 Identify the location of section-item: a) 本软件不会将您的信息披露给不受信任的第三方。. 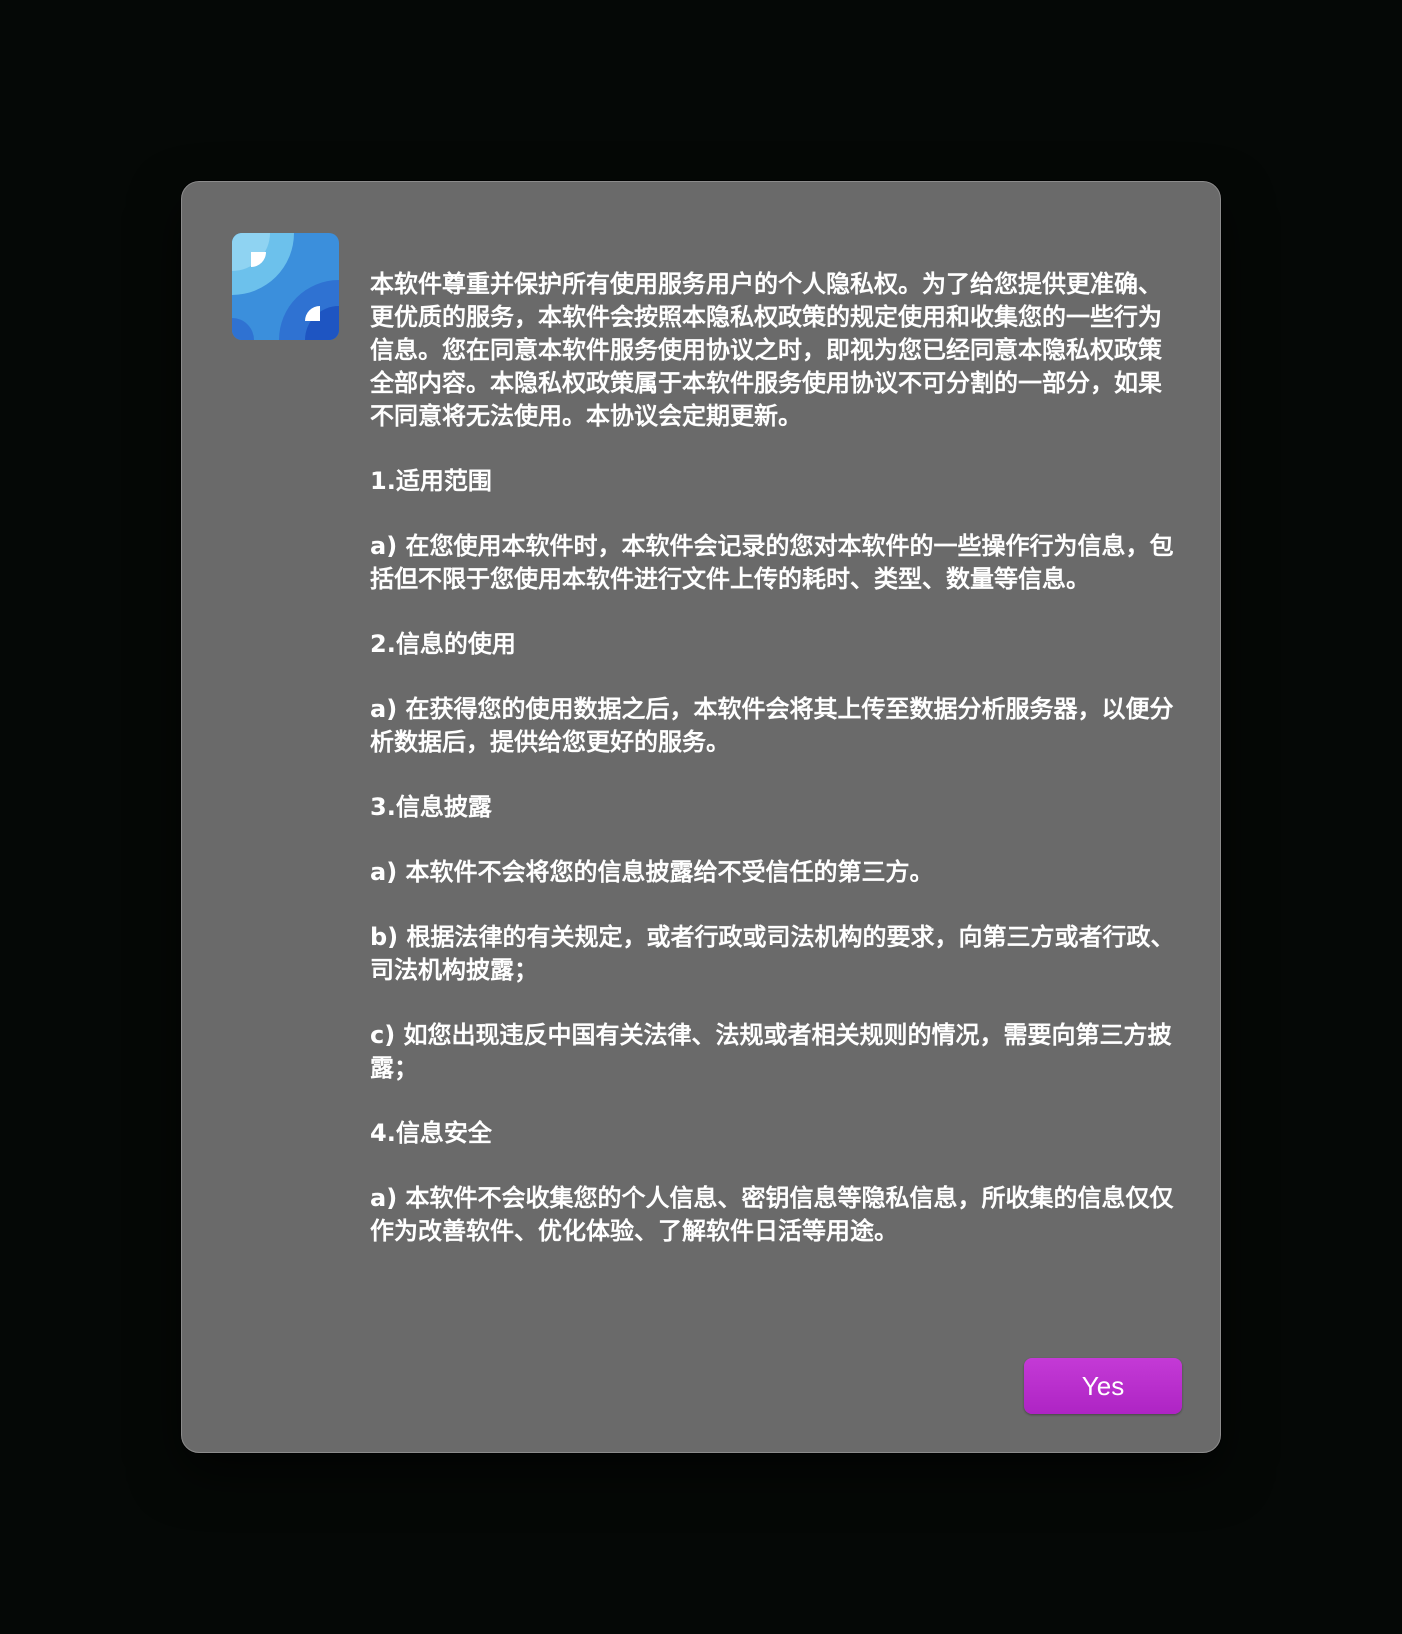
(652, 872).